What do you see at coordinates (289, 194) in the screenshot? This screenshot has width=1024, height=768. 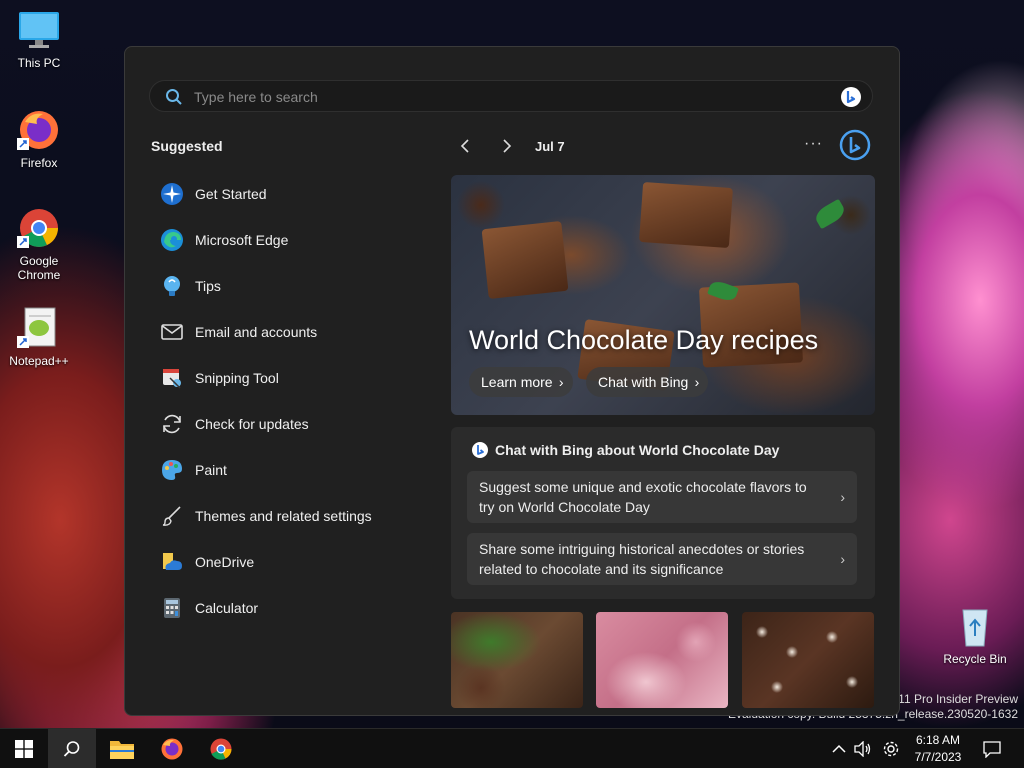 I see `app-item-get-started: Get Started` at bounding box center [289, 194].